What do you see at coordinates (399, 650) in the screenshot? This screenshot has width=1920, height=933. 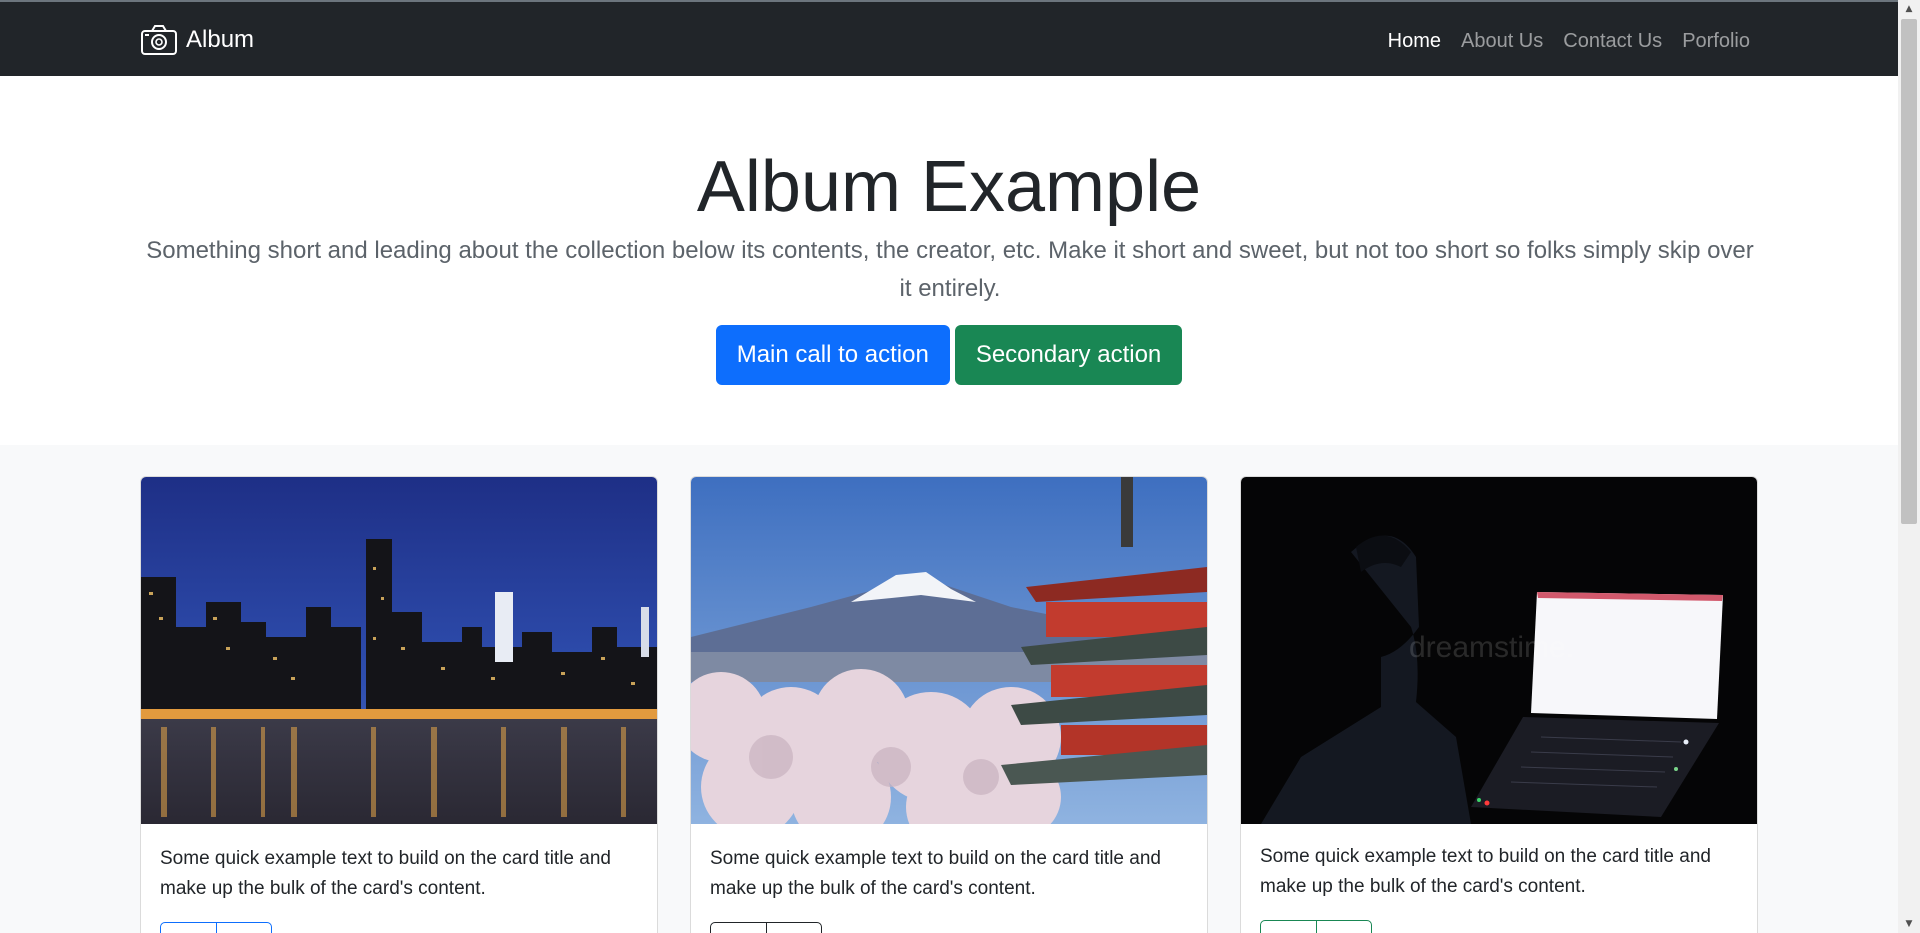 I see `city-skyline-image` at bounding box center [399, 650].